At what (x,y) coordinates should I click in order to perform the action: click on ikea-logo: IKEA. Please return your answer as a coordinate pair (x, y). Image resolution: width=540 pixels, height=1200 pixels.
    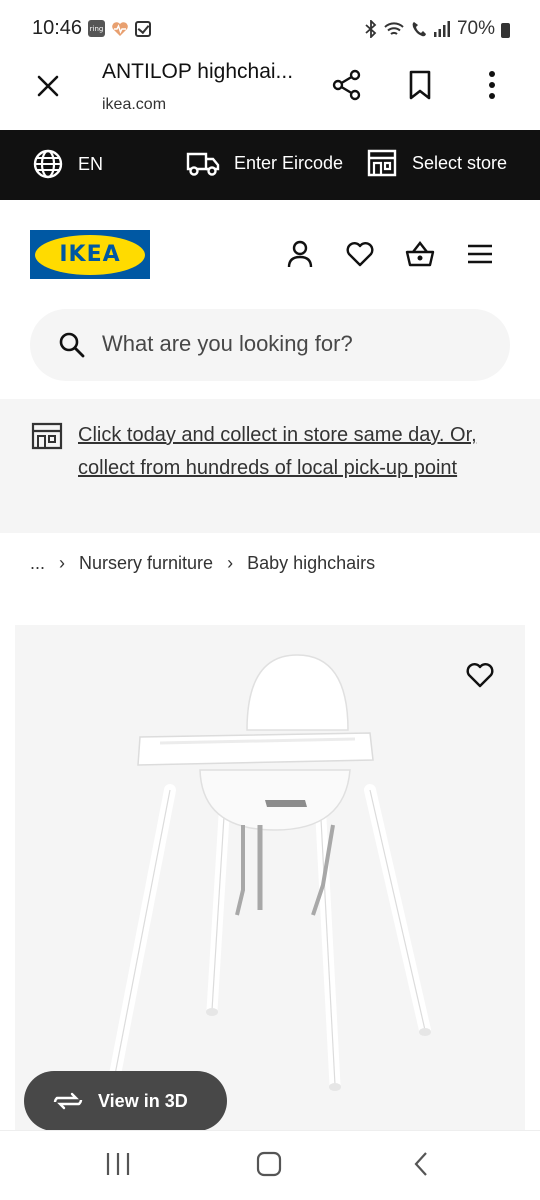
    Looking at the image, I should click on (90, 254).